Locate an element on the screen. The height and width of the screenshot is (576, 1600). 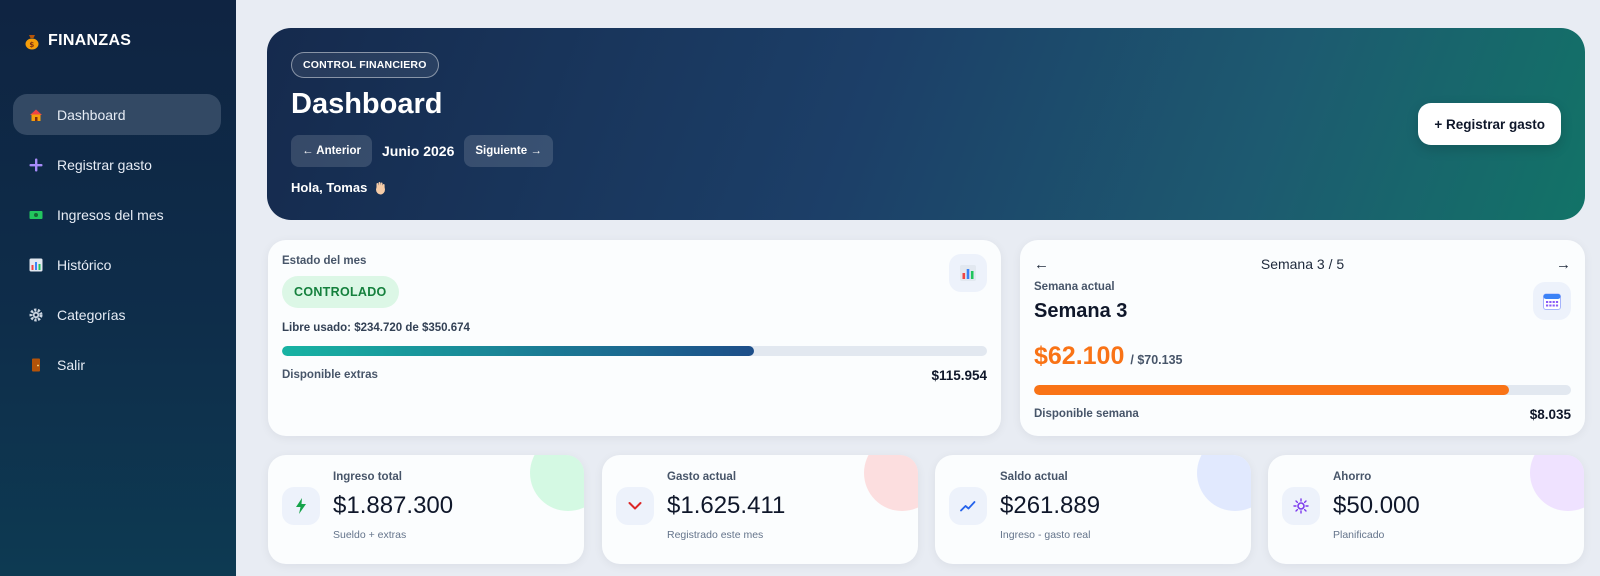
week-counter: Semana 3 / 5 is located at coordinates (1302, 264).